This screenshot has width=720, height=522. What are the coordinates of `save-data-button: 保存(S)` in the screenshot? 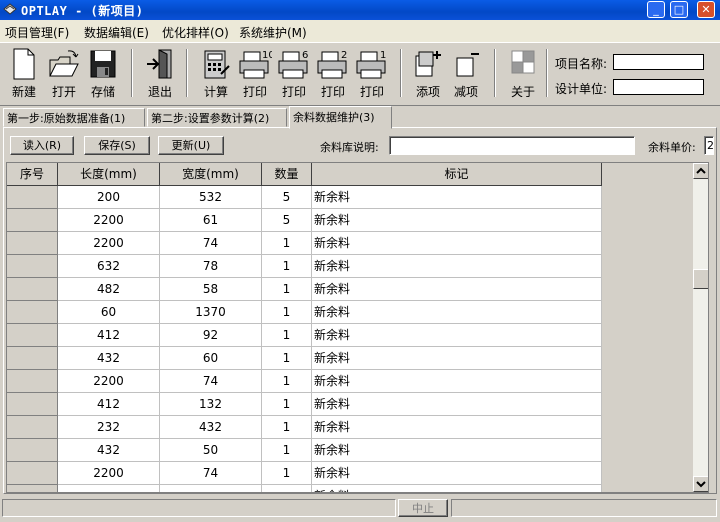 It's located at (117, 145).